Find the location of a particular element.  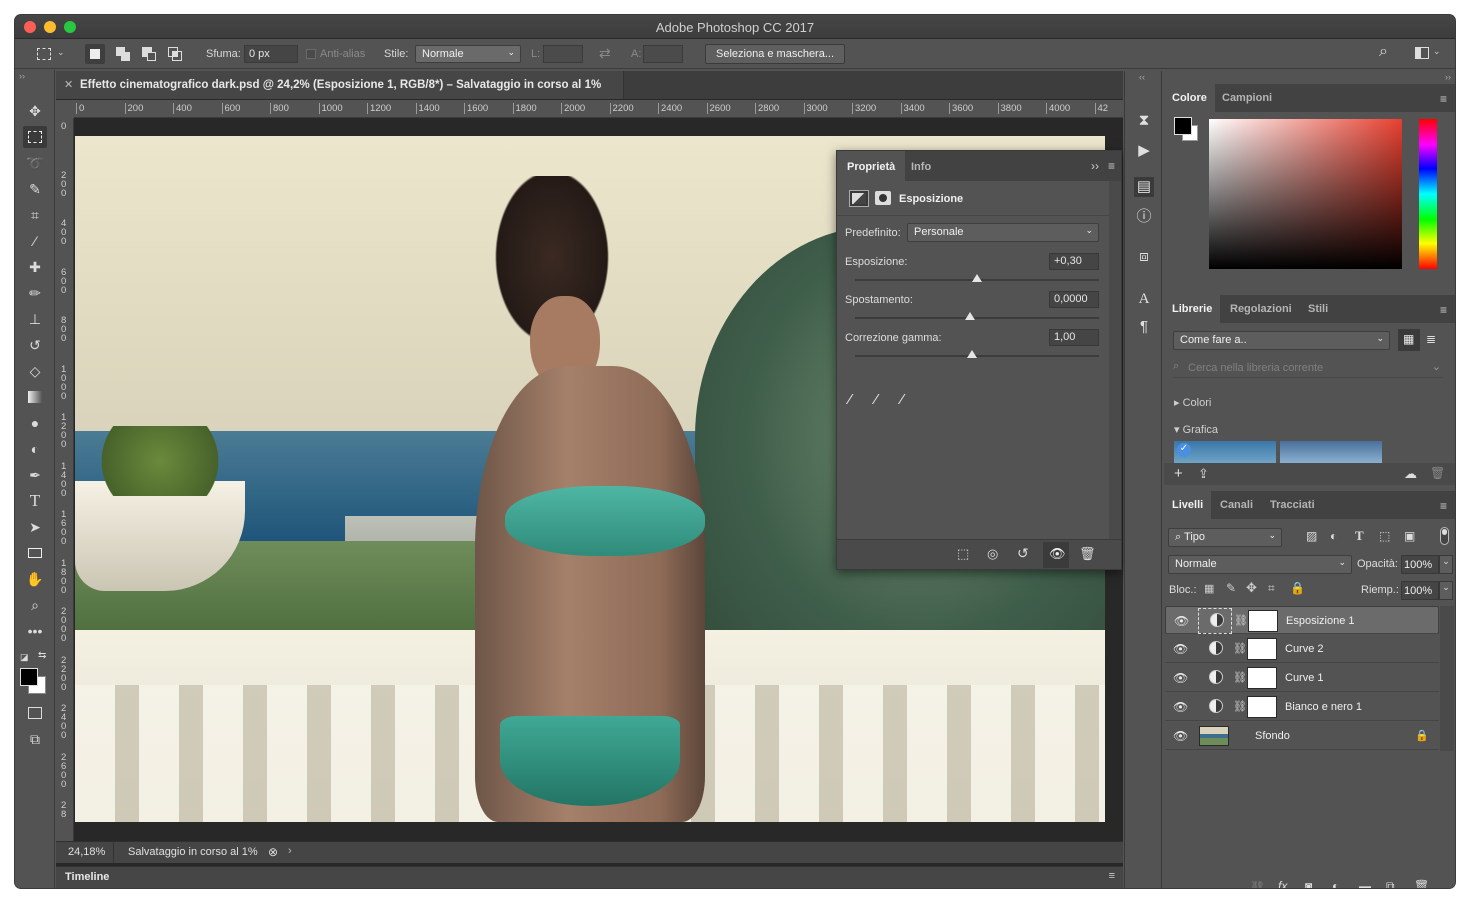

brush-tool-icon: ✏ is located at coordinates (35, 293).